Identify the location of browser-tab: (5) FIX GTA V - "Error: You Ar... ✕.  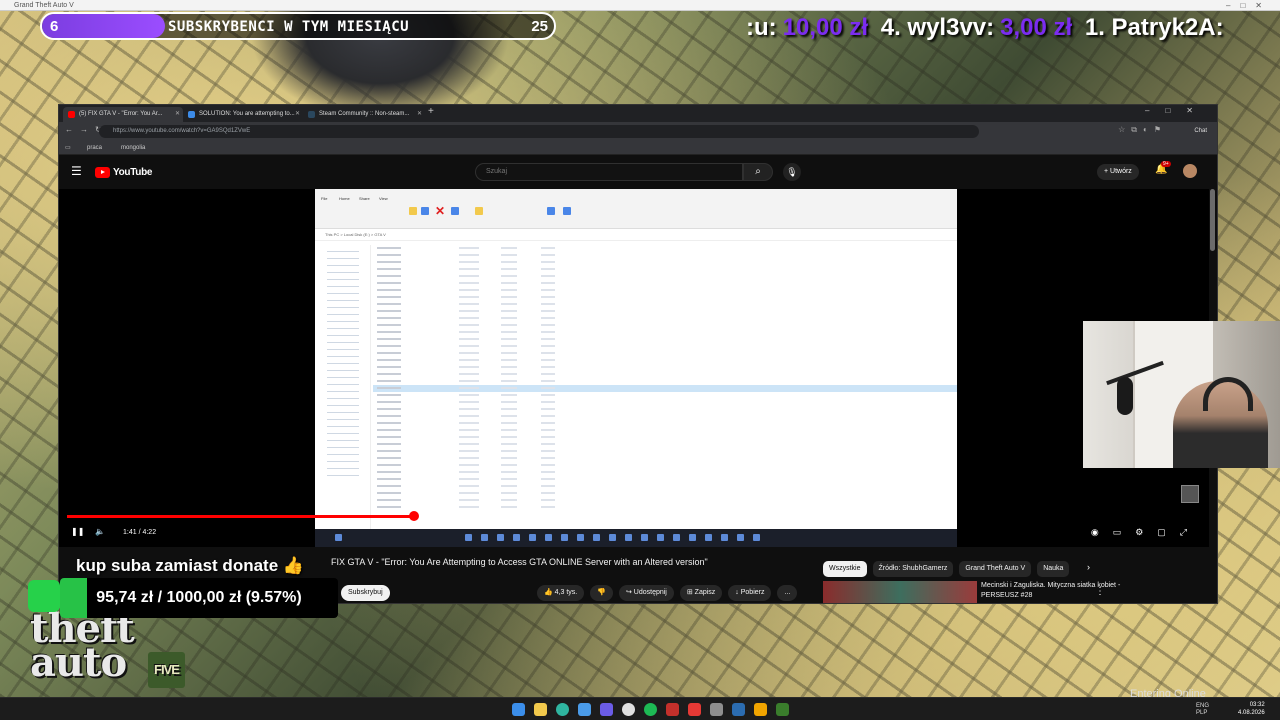
(123, 114).